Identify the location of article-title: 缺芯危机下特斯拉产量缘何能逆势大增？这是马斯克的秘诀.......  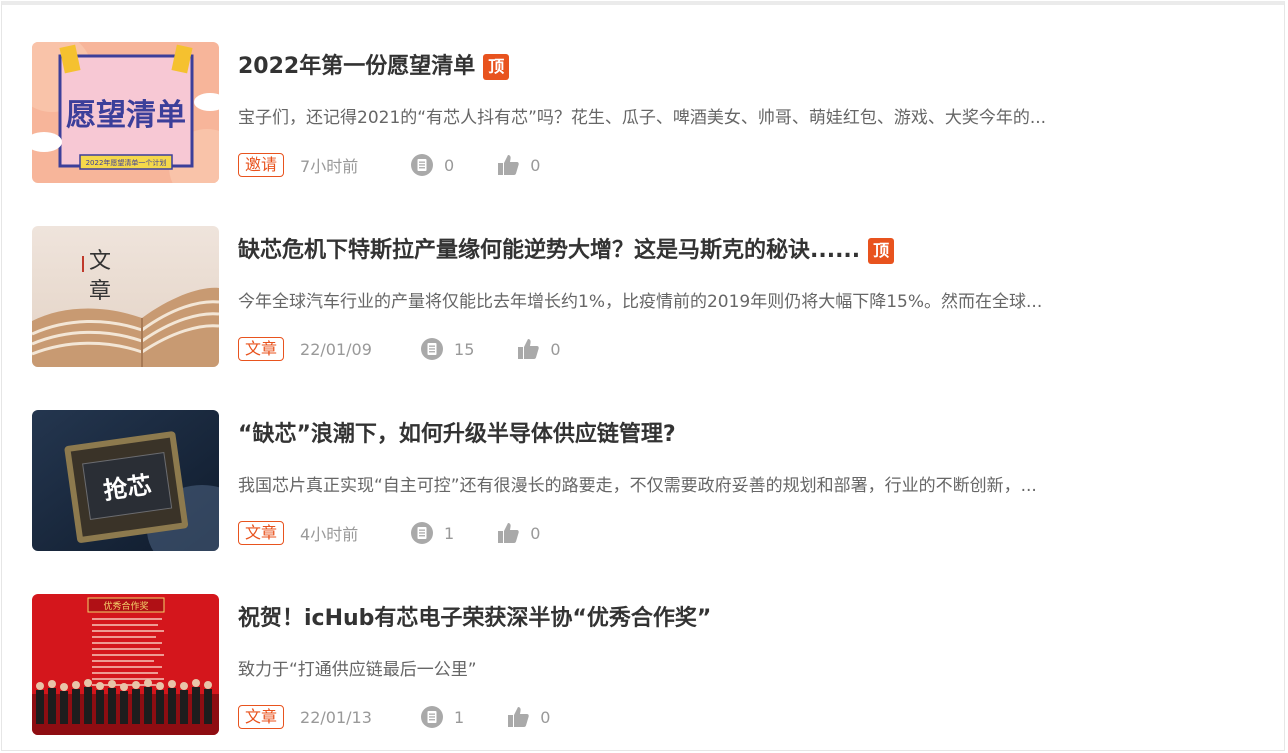
(549, 251).